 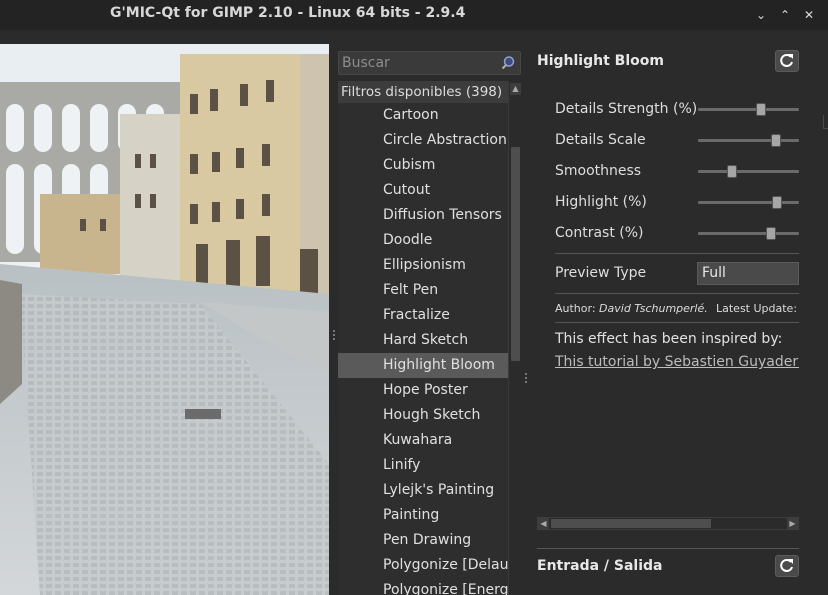 I want to click on list-item: Circle Abstraction, so click(x=423, y=140).